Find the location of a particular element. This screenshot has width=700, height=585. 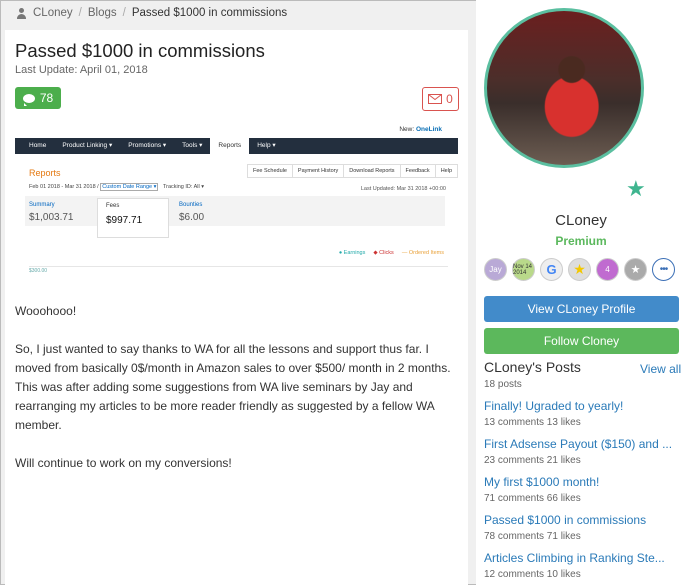

premium-star-icon: ★ is located at coordinates (636, 188).